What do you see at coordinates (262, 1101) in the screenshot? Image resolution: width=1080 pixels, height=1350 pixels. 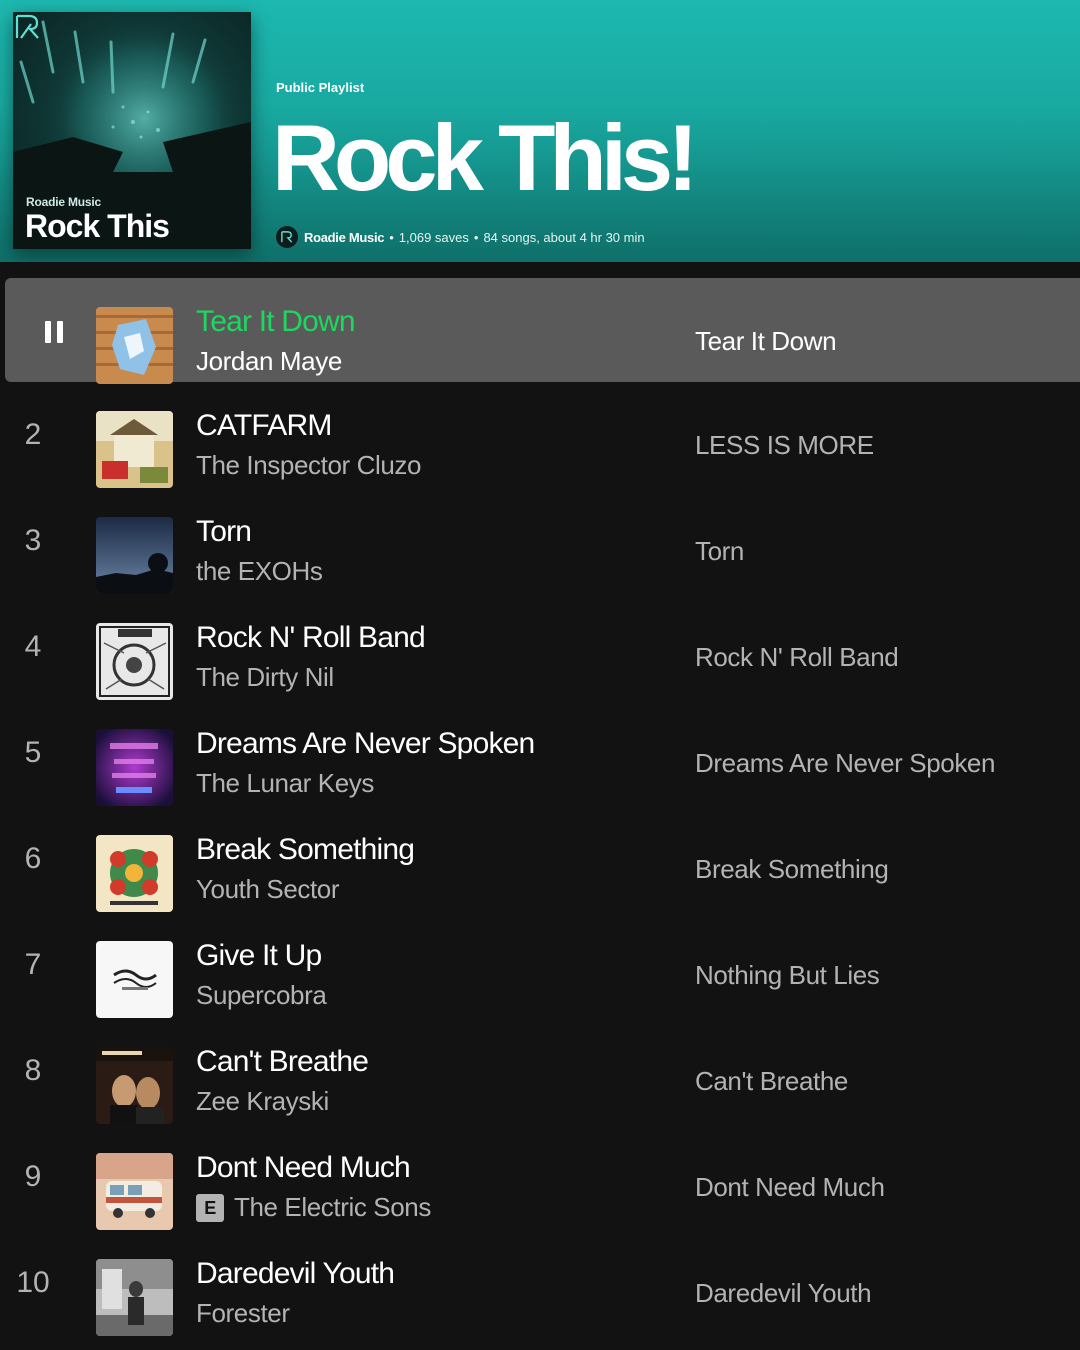 I see `track-artist: Zee Krayski` at bounding box center [262, 1101].